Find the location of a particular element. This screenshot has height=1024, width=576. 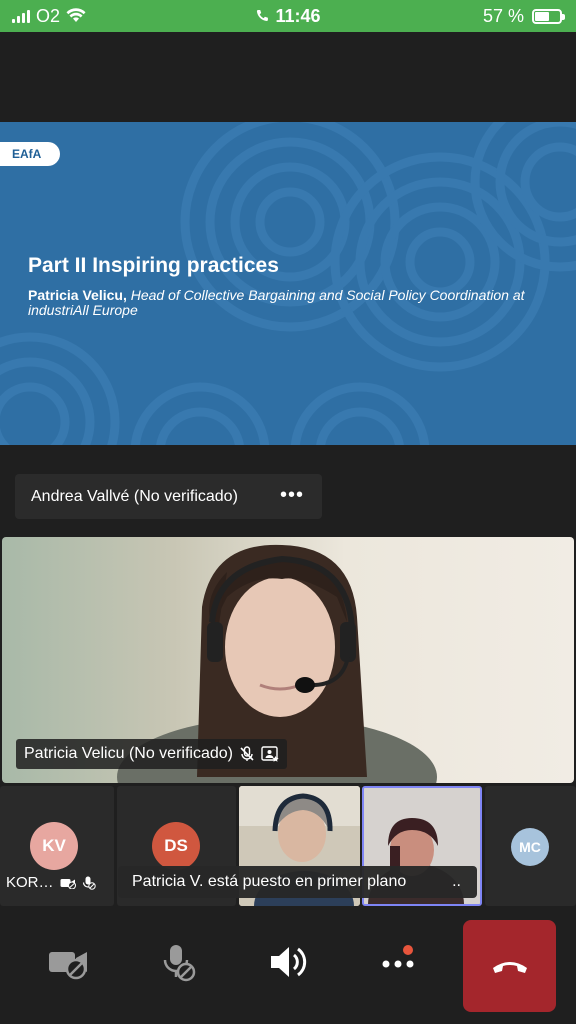

battery-percent: 57 % is located at coordinates (503, 15).